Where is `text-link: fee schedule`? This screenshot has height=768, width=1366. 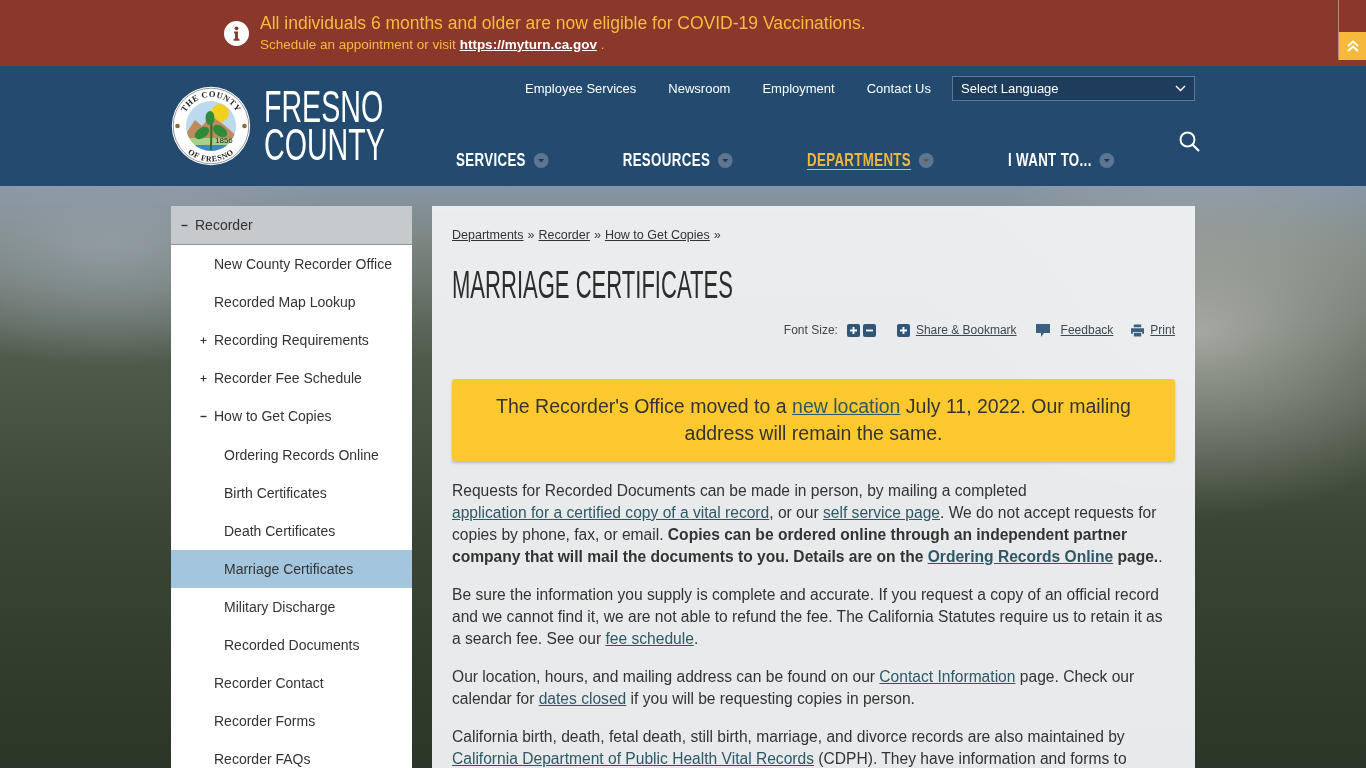 text-link: fee schedule is located at coordinates (649, 638).